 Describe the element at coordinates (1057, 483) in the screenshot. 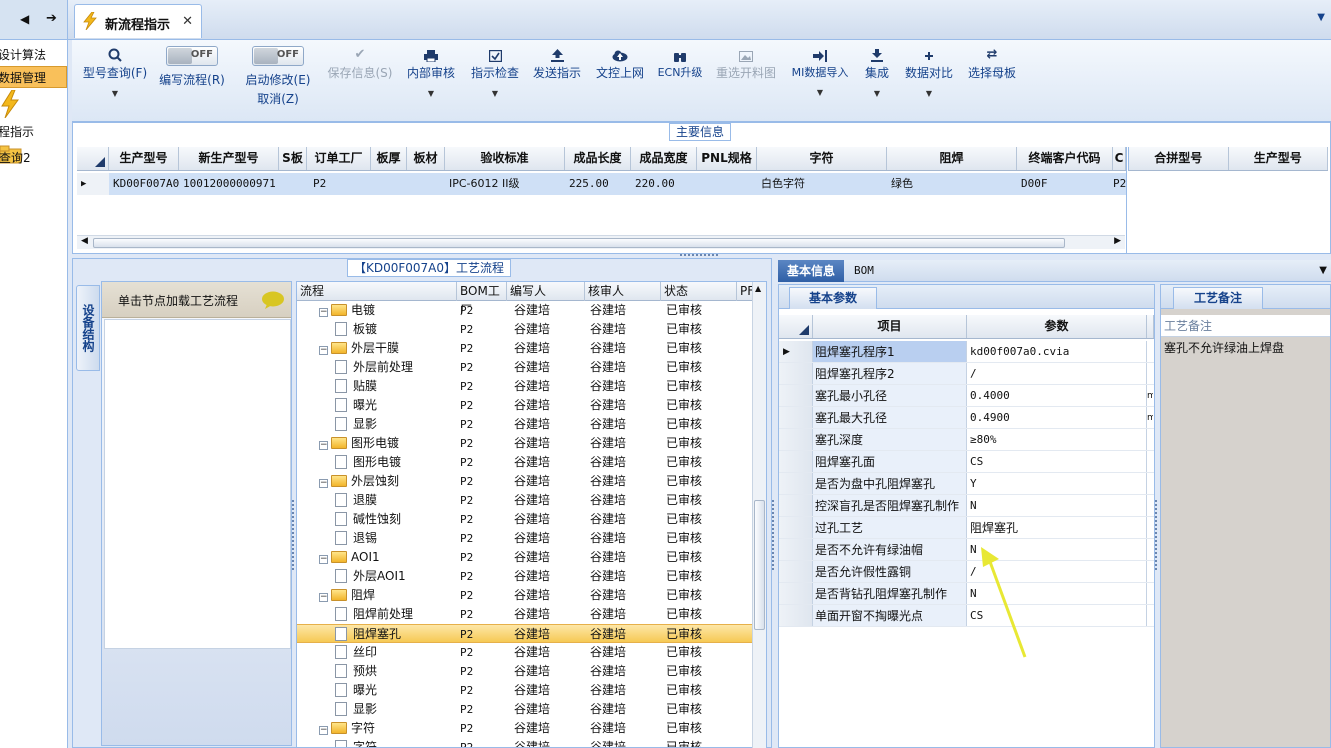

I see `param-value: Y` at that location.